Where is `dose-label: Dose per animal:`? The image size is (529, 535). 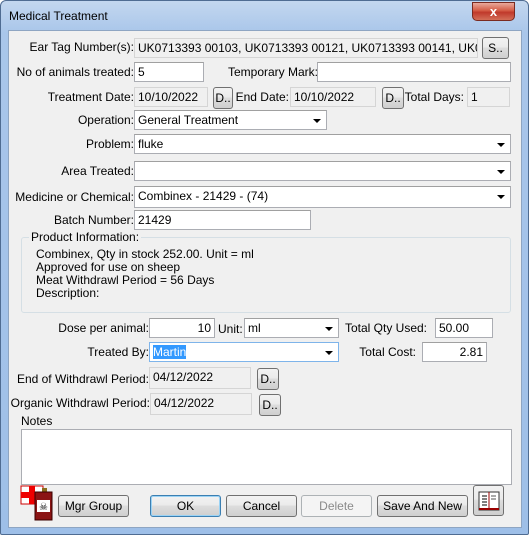
dose-label: Dose per animal: is located at coordinates (103, 328).